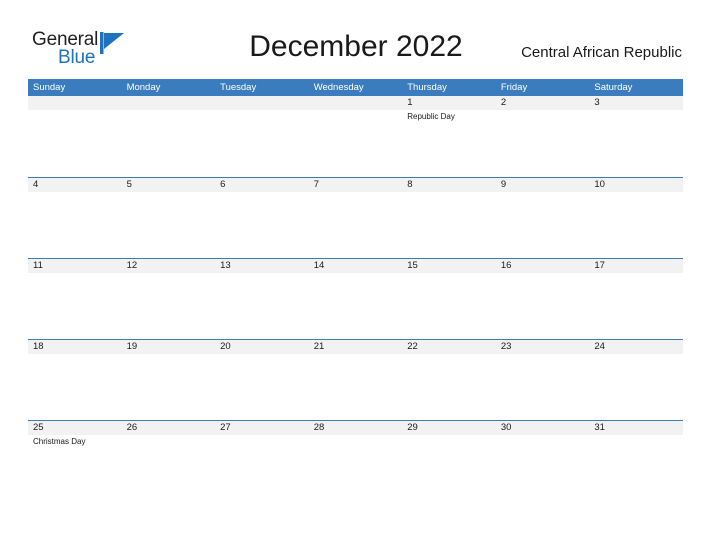 The width and height of the screenshot is (712, 550). I want to click on day-number: 9, so click(503, 184).